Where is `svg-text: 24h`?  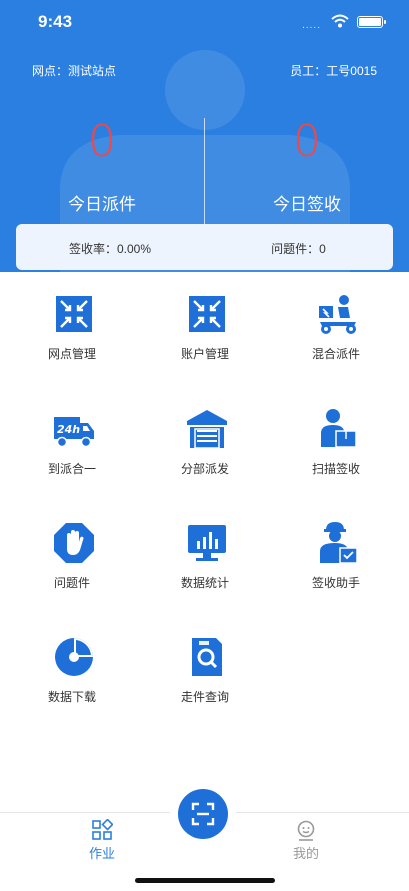 svg-text: 24h is located at coordinates (68, 429).